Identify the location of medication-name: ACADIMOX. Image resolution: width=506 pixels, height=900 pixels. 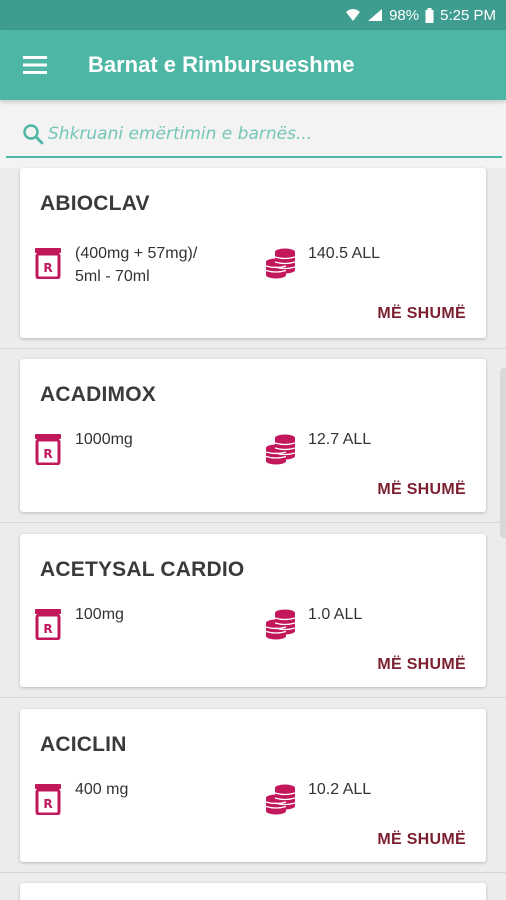
(98, 394).